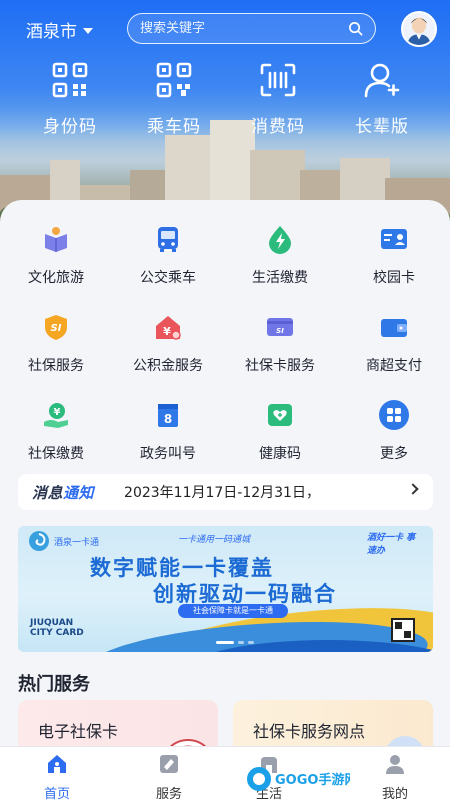 This screenshot has width=450, height=800. Describe the element at coordinates (56, 239) in the screenshot. I see `culture-tourism-icon` at that location.